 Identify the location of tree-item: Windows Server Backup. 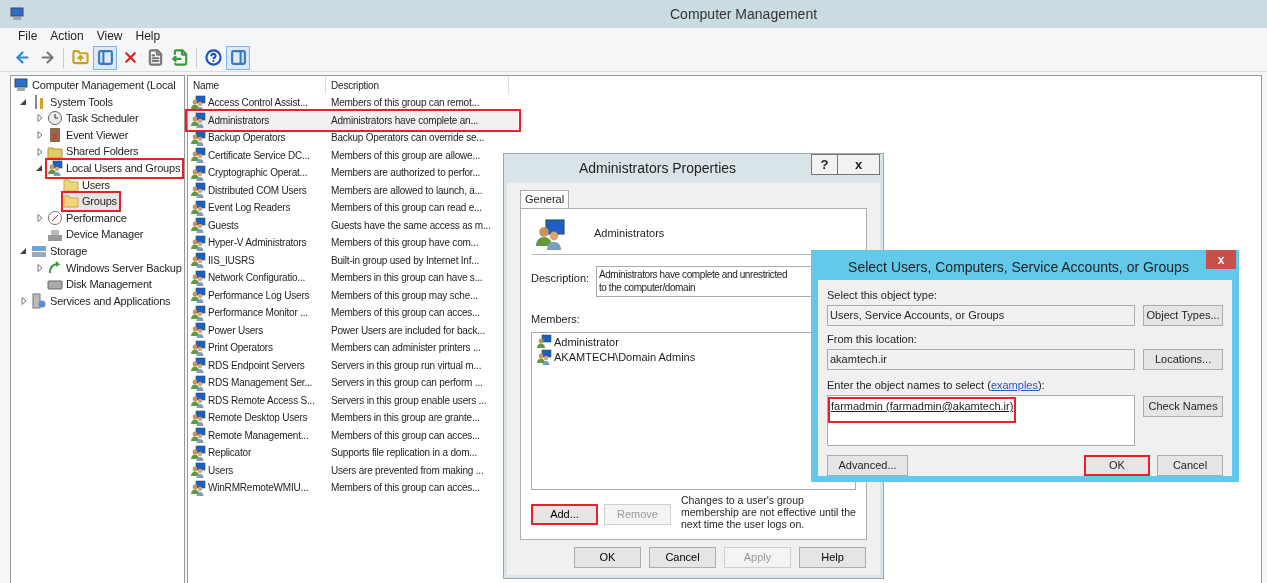
(115, 268).